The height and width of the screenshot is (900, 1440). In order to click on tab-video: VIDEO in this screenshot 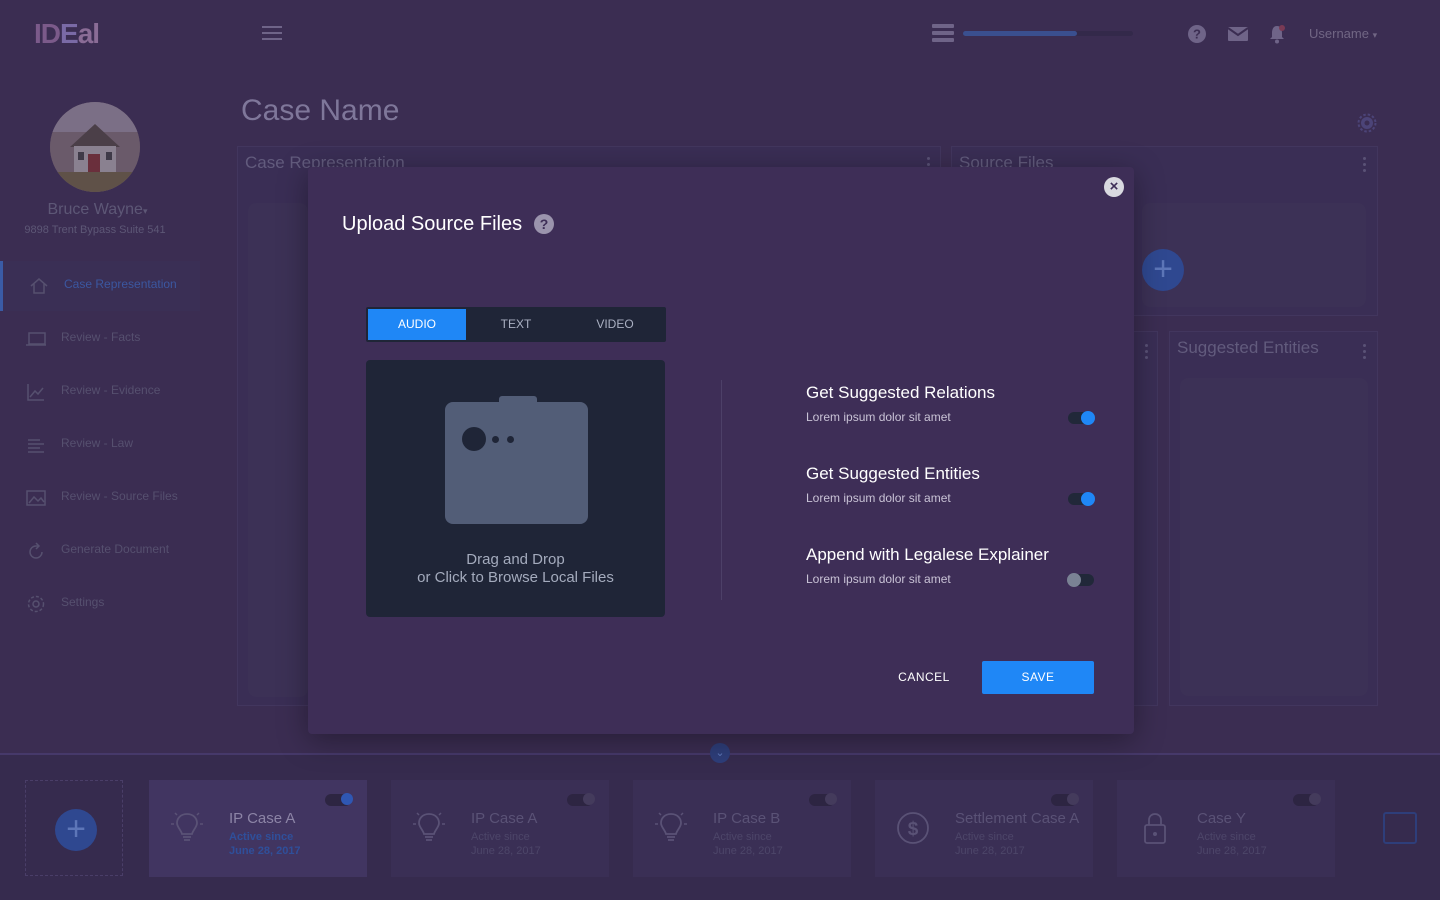, I will do `click(615, 324)`.